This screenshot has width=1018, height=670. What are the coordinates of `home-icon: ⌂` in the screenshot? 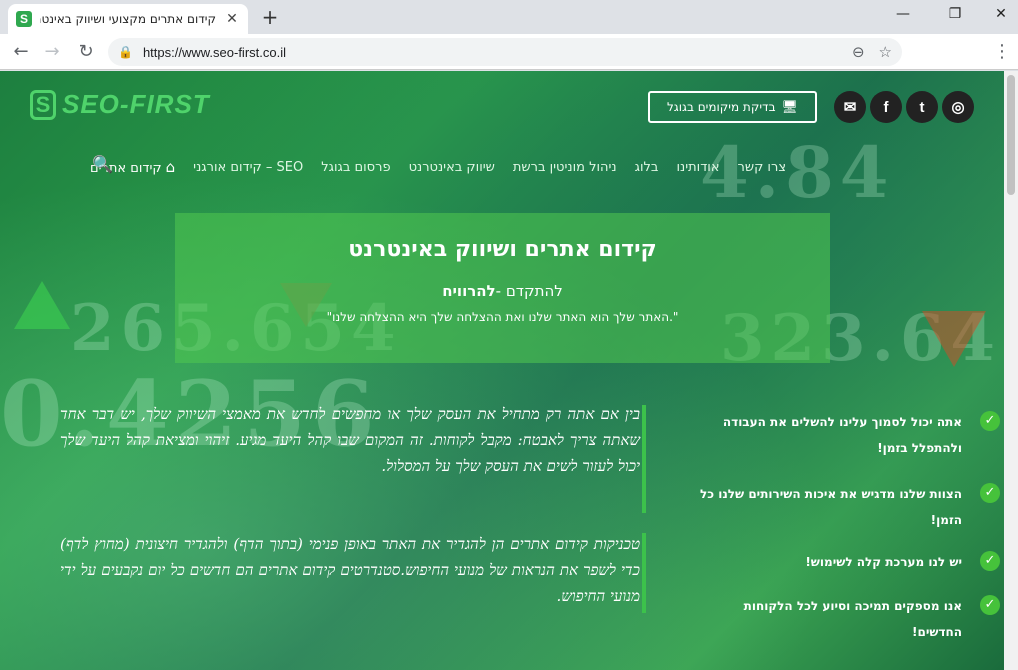 It's located at (170, 167).